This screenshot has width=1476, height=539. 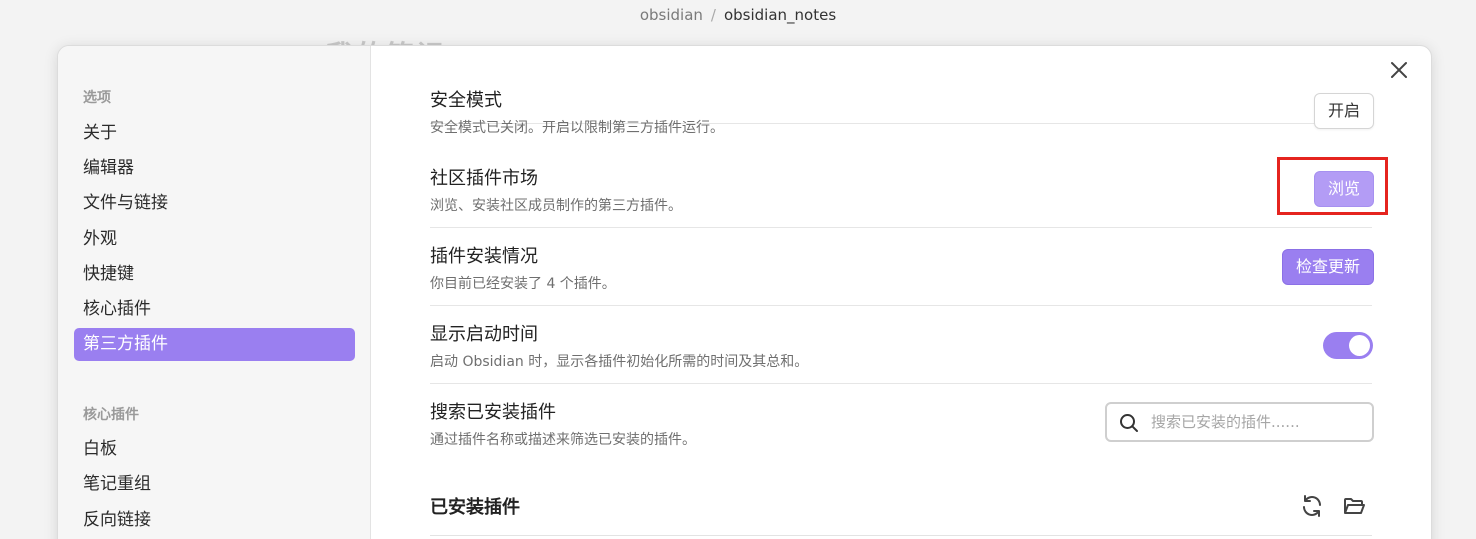 I want to click on open-plugins-folder-button, so click(x=1354, y=506).